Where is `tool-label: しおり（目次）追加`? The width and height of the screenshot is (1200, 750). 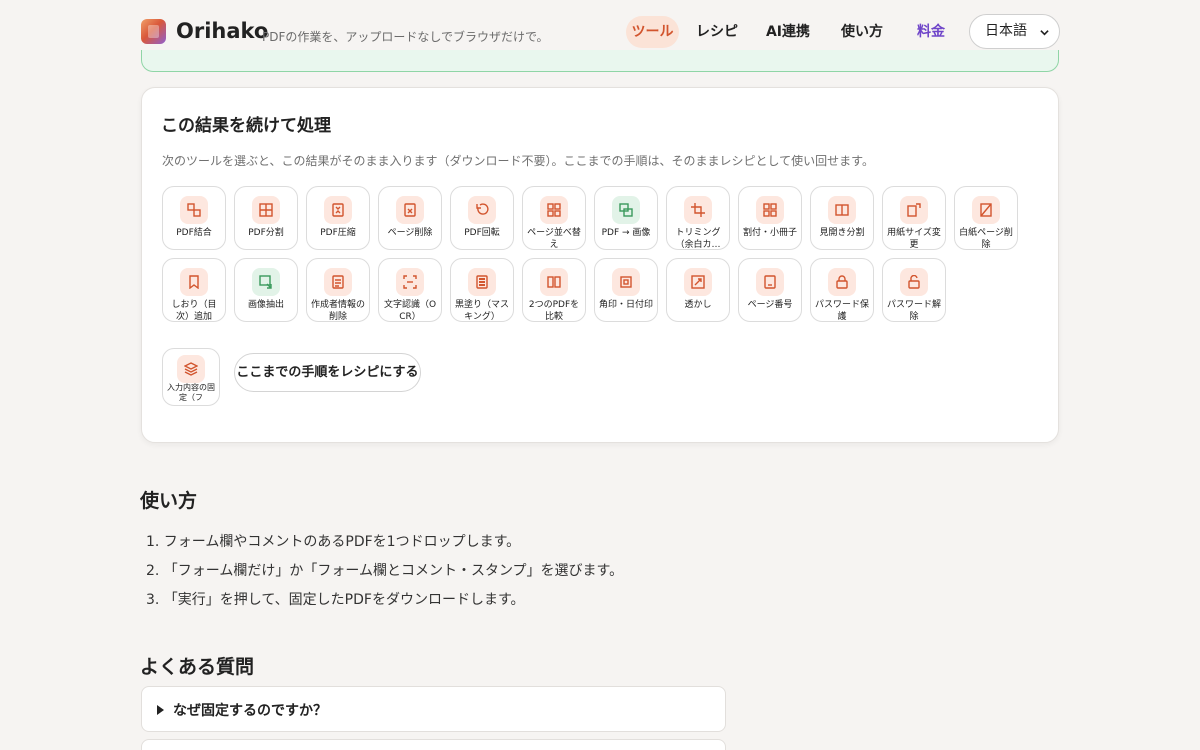
tool-label: しおり（目次）追加 is located at coordinates (194, 311).